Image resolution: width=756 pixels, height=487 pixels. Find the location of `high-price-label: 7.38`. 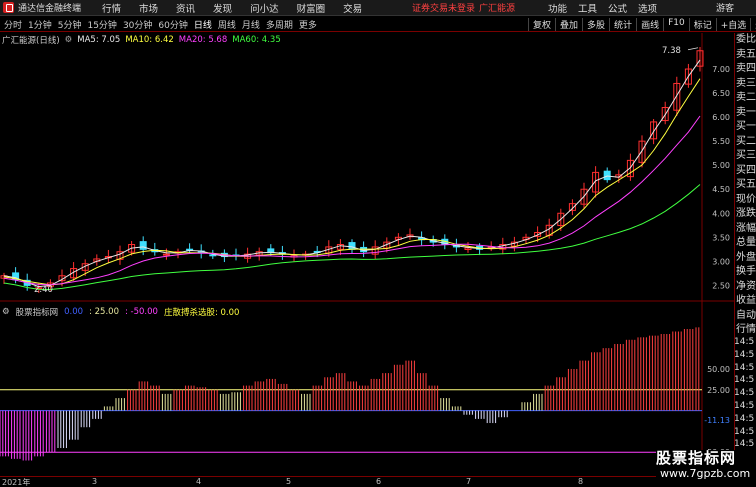

high-price-label: 7.38 is located at coordinates (671, 51).